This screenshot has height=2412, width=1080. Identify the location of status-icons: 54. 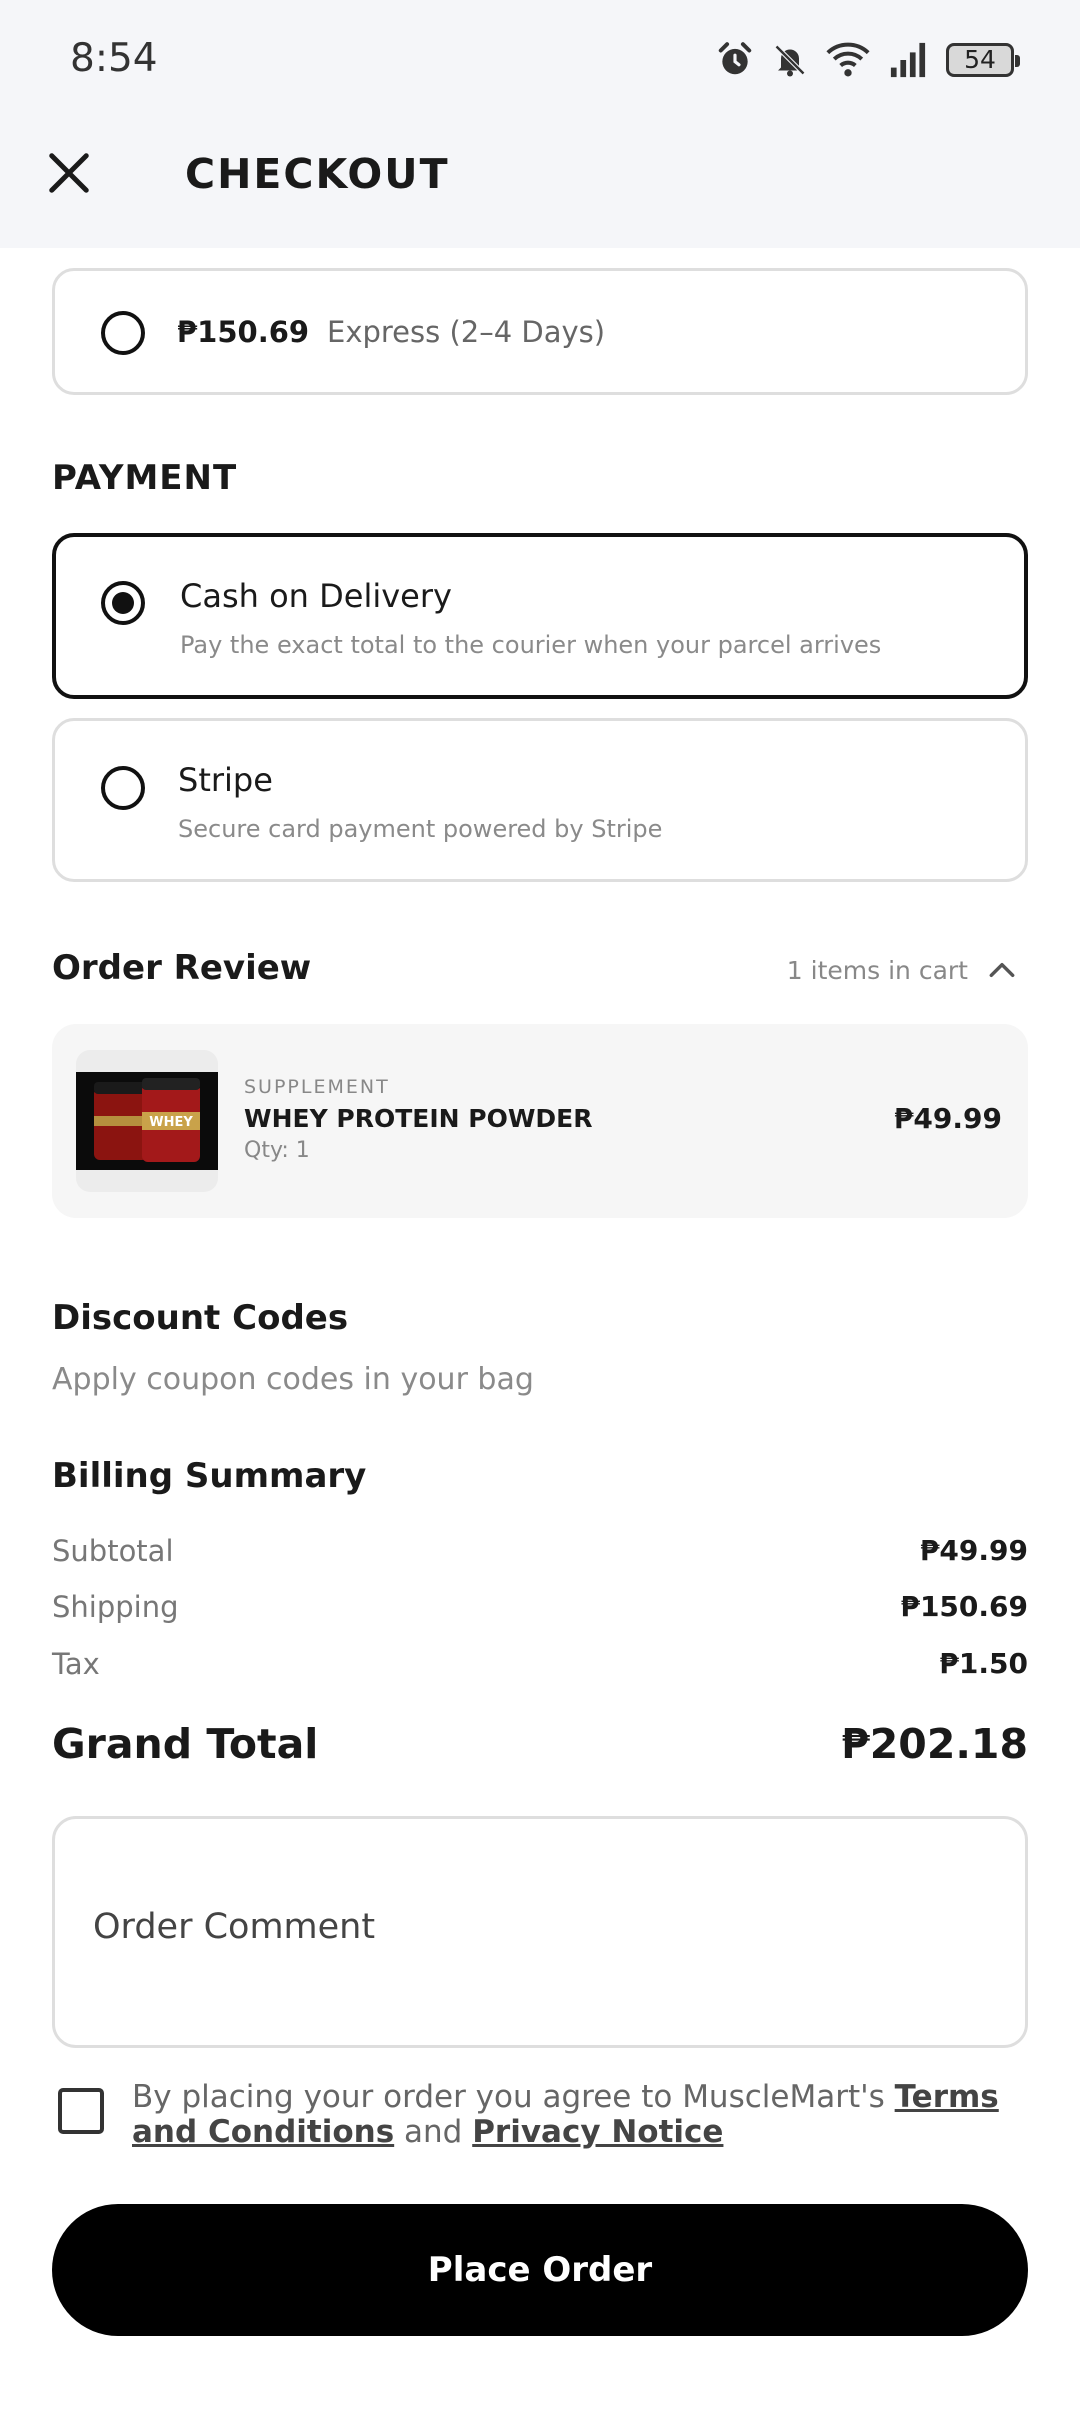
(868, 60).